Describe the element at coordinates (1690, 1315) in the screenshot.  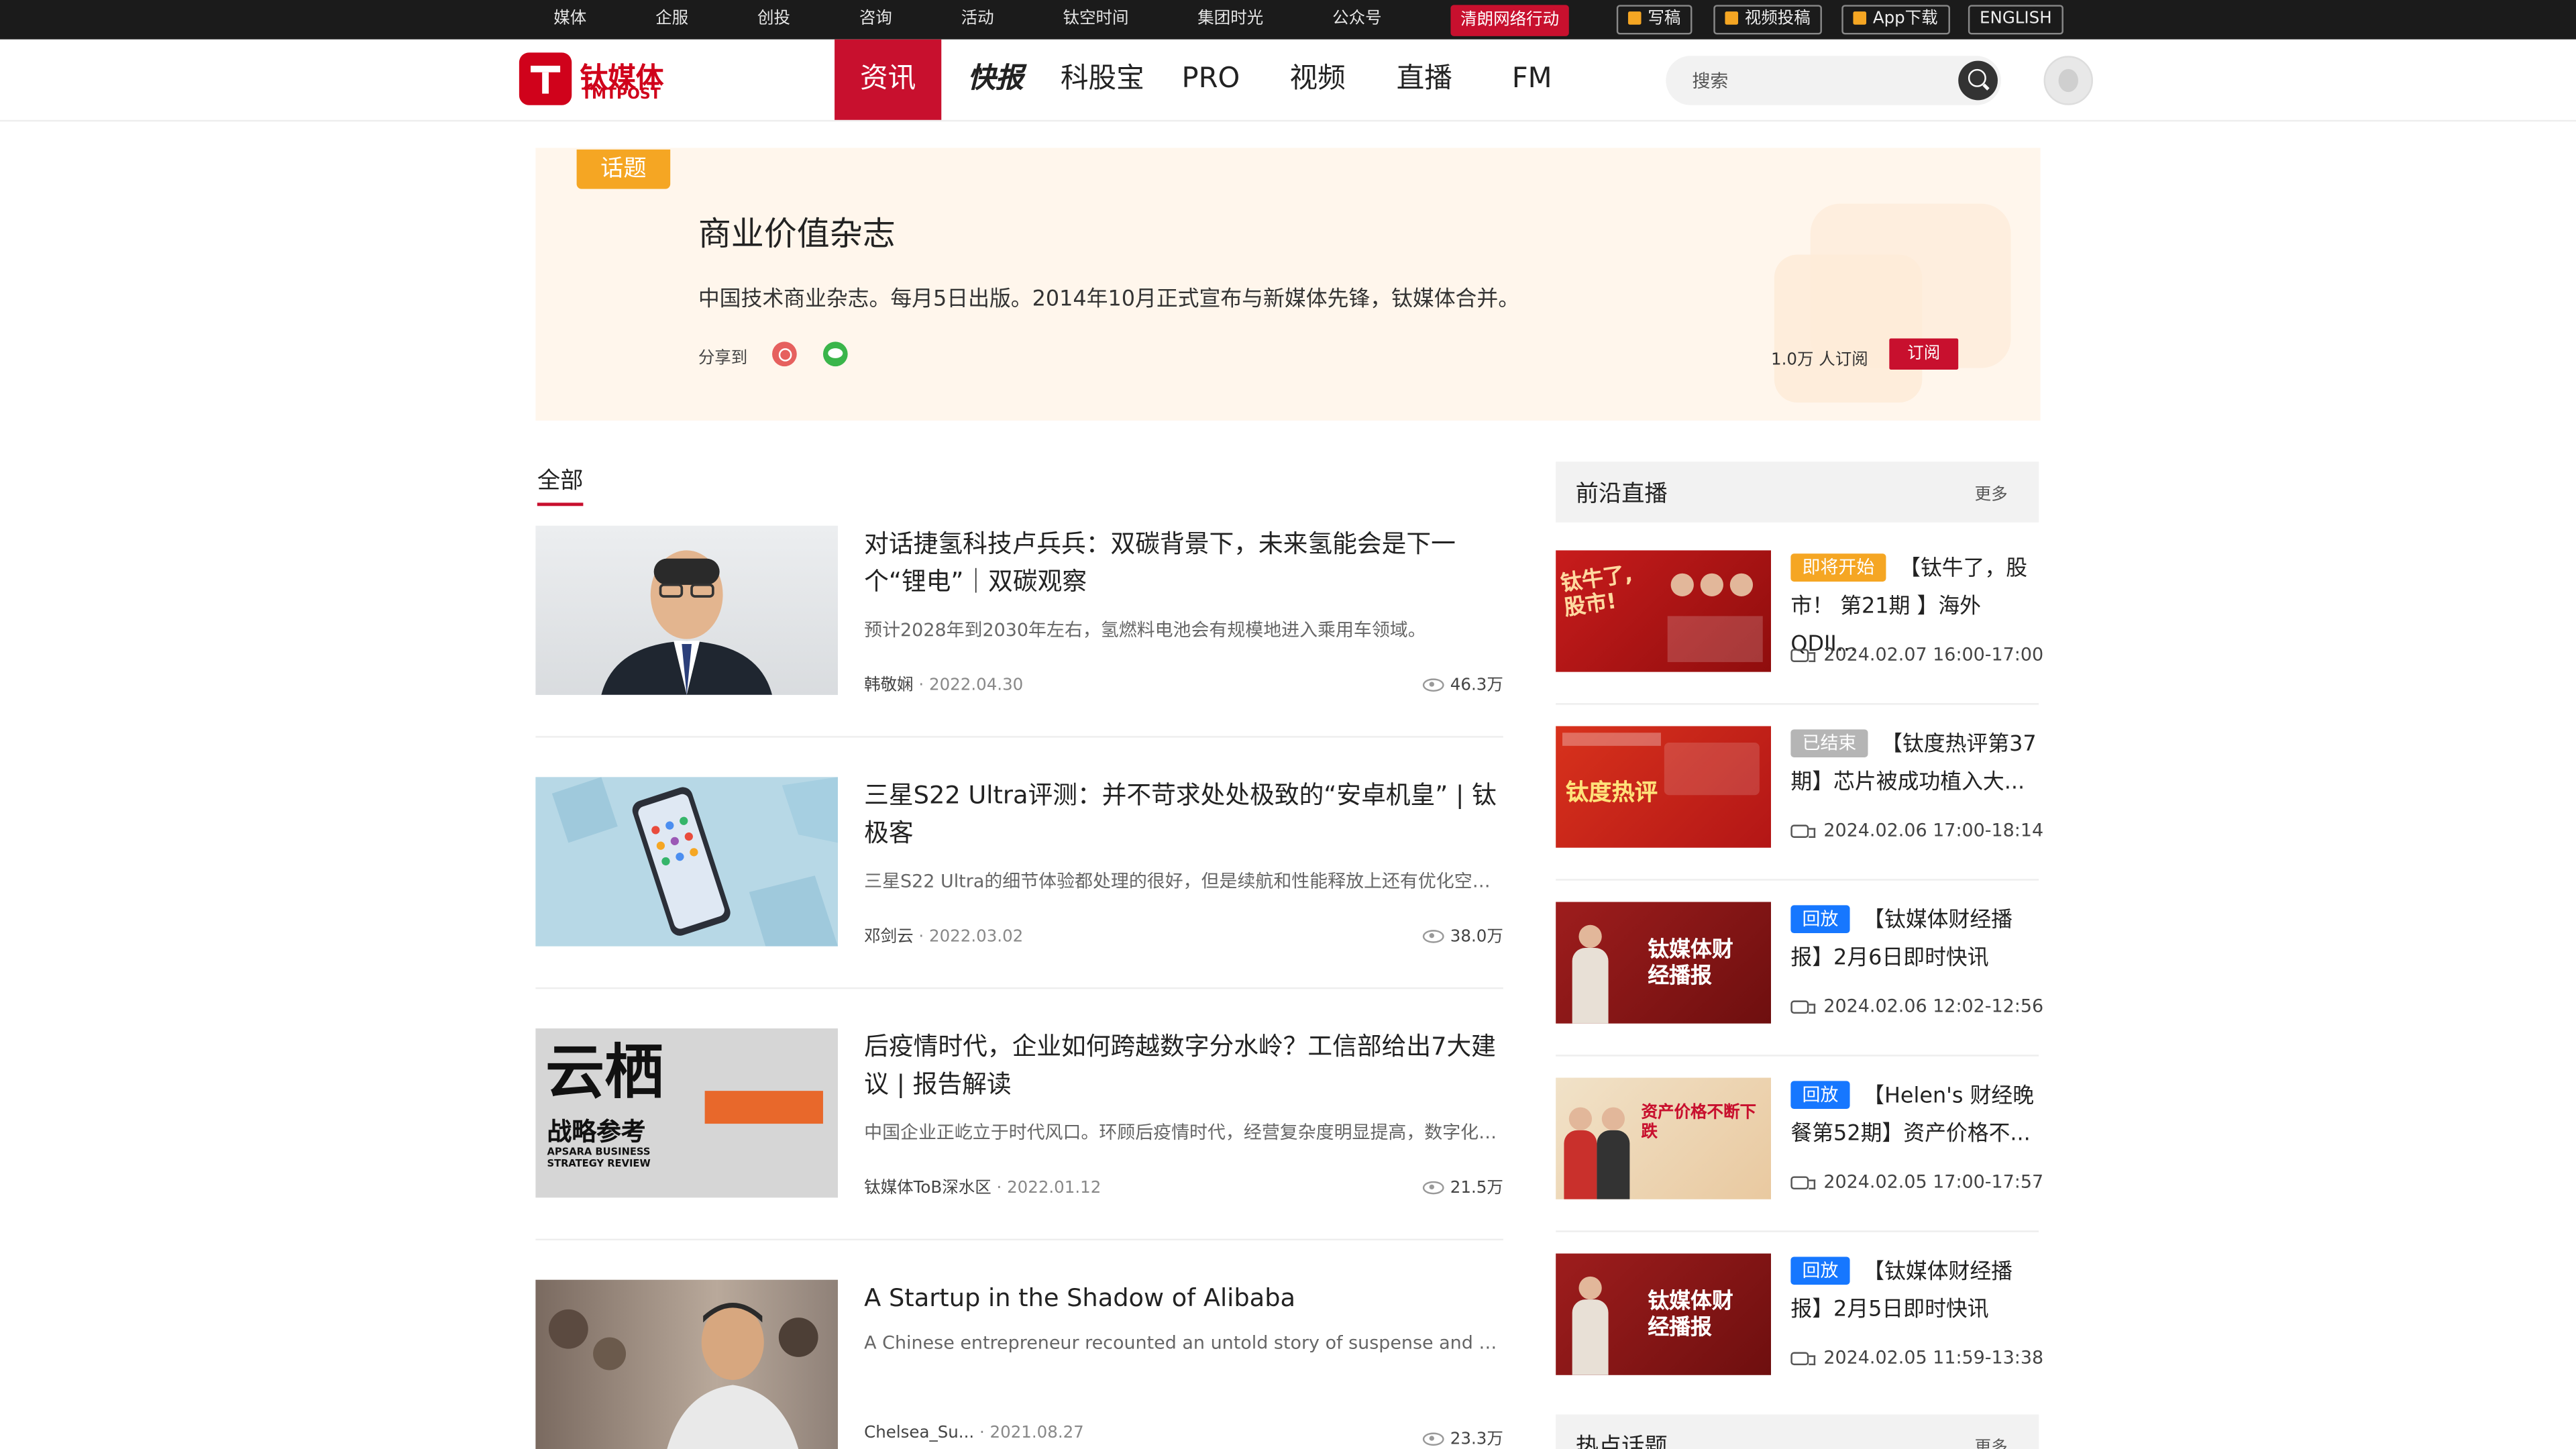
I see `live-thumbnail-text: 钛媒体财经播报` at that location.